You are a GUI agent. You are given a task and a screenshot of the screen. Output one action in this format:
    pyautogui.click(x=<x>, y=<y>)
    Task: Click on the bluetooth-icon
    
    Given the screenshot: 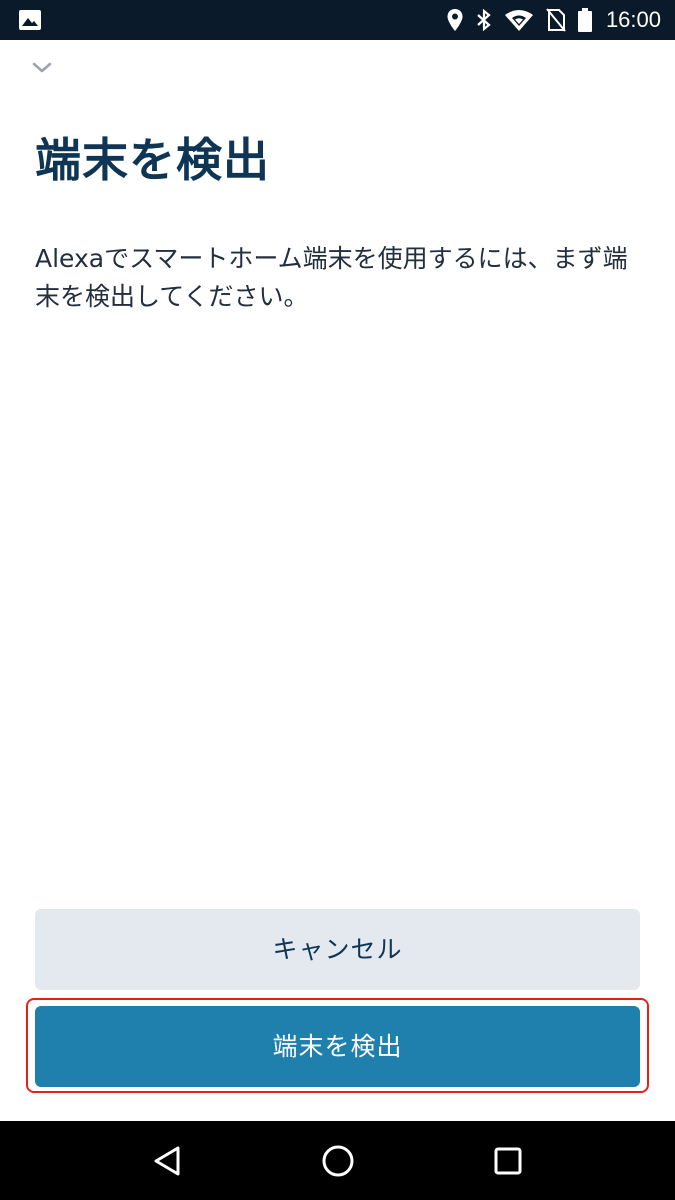 What is the action you would take?
    pyautogui.click(x=484, y=20)
    